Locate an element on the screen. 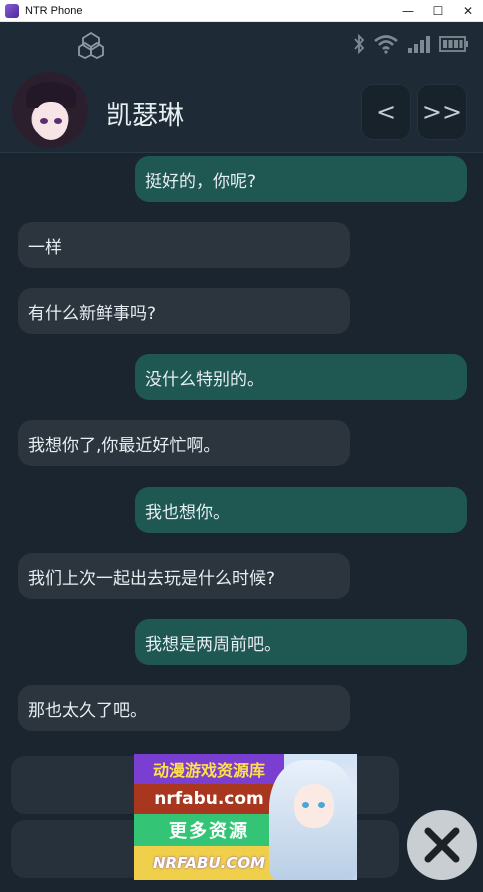 Image resolution: width=483 pixels, height=892 pixels. signal-icon is located at coordinates (419, 44).